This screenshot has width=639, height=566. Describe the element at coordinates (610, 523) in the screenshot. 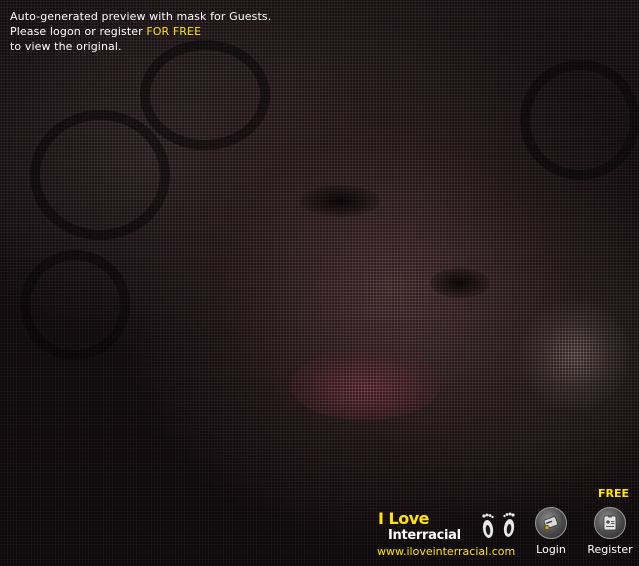

I see `id-badge-icon` at that location.